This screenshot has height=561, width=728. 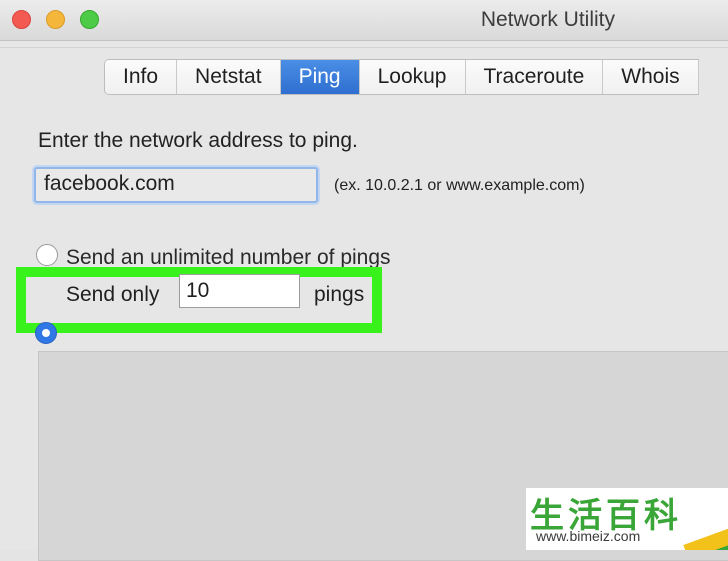 I want to click on tab-netstat: Netstat, so click(x=229, y=77).